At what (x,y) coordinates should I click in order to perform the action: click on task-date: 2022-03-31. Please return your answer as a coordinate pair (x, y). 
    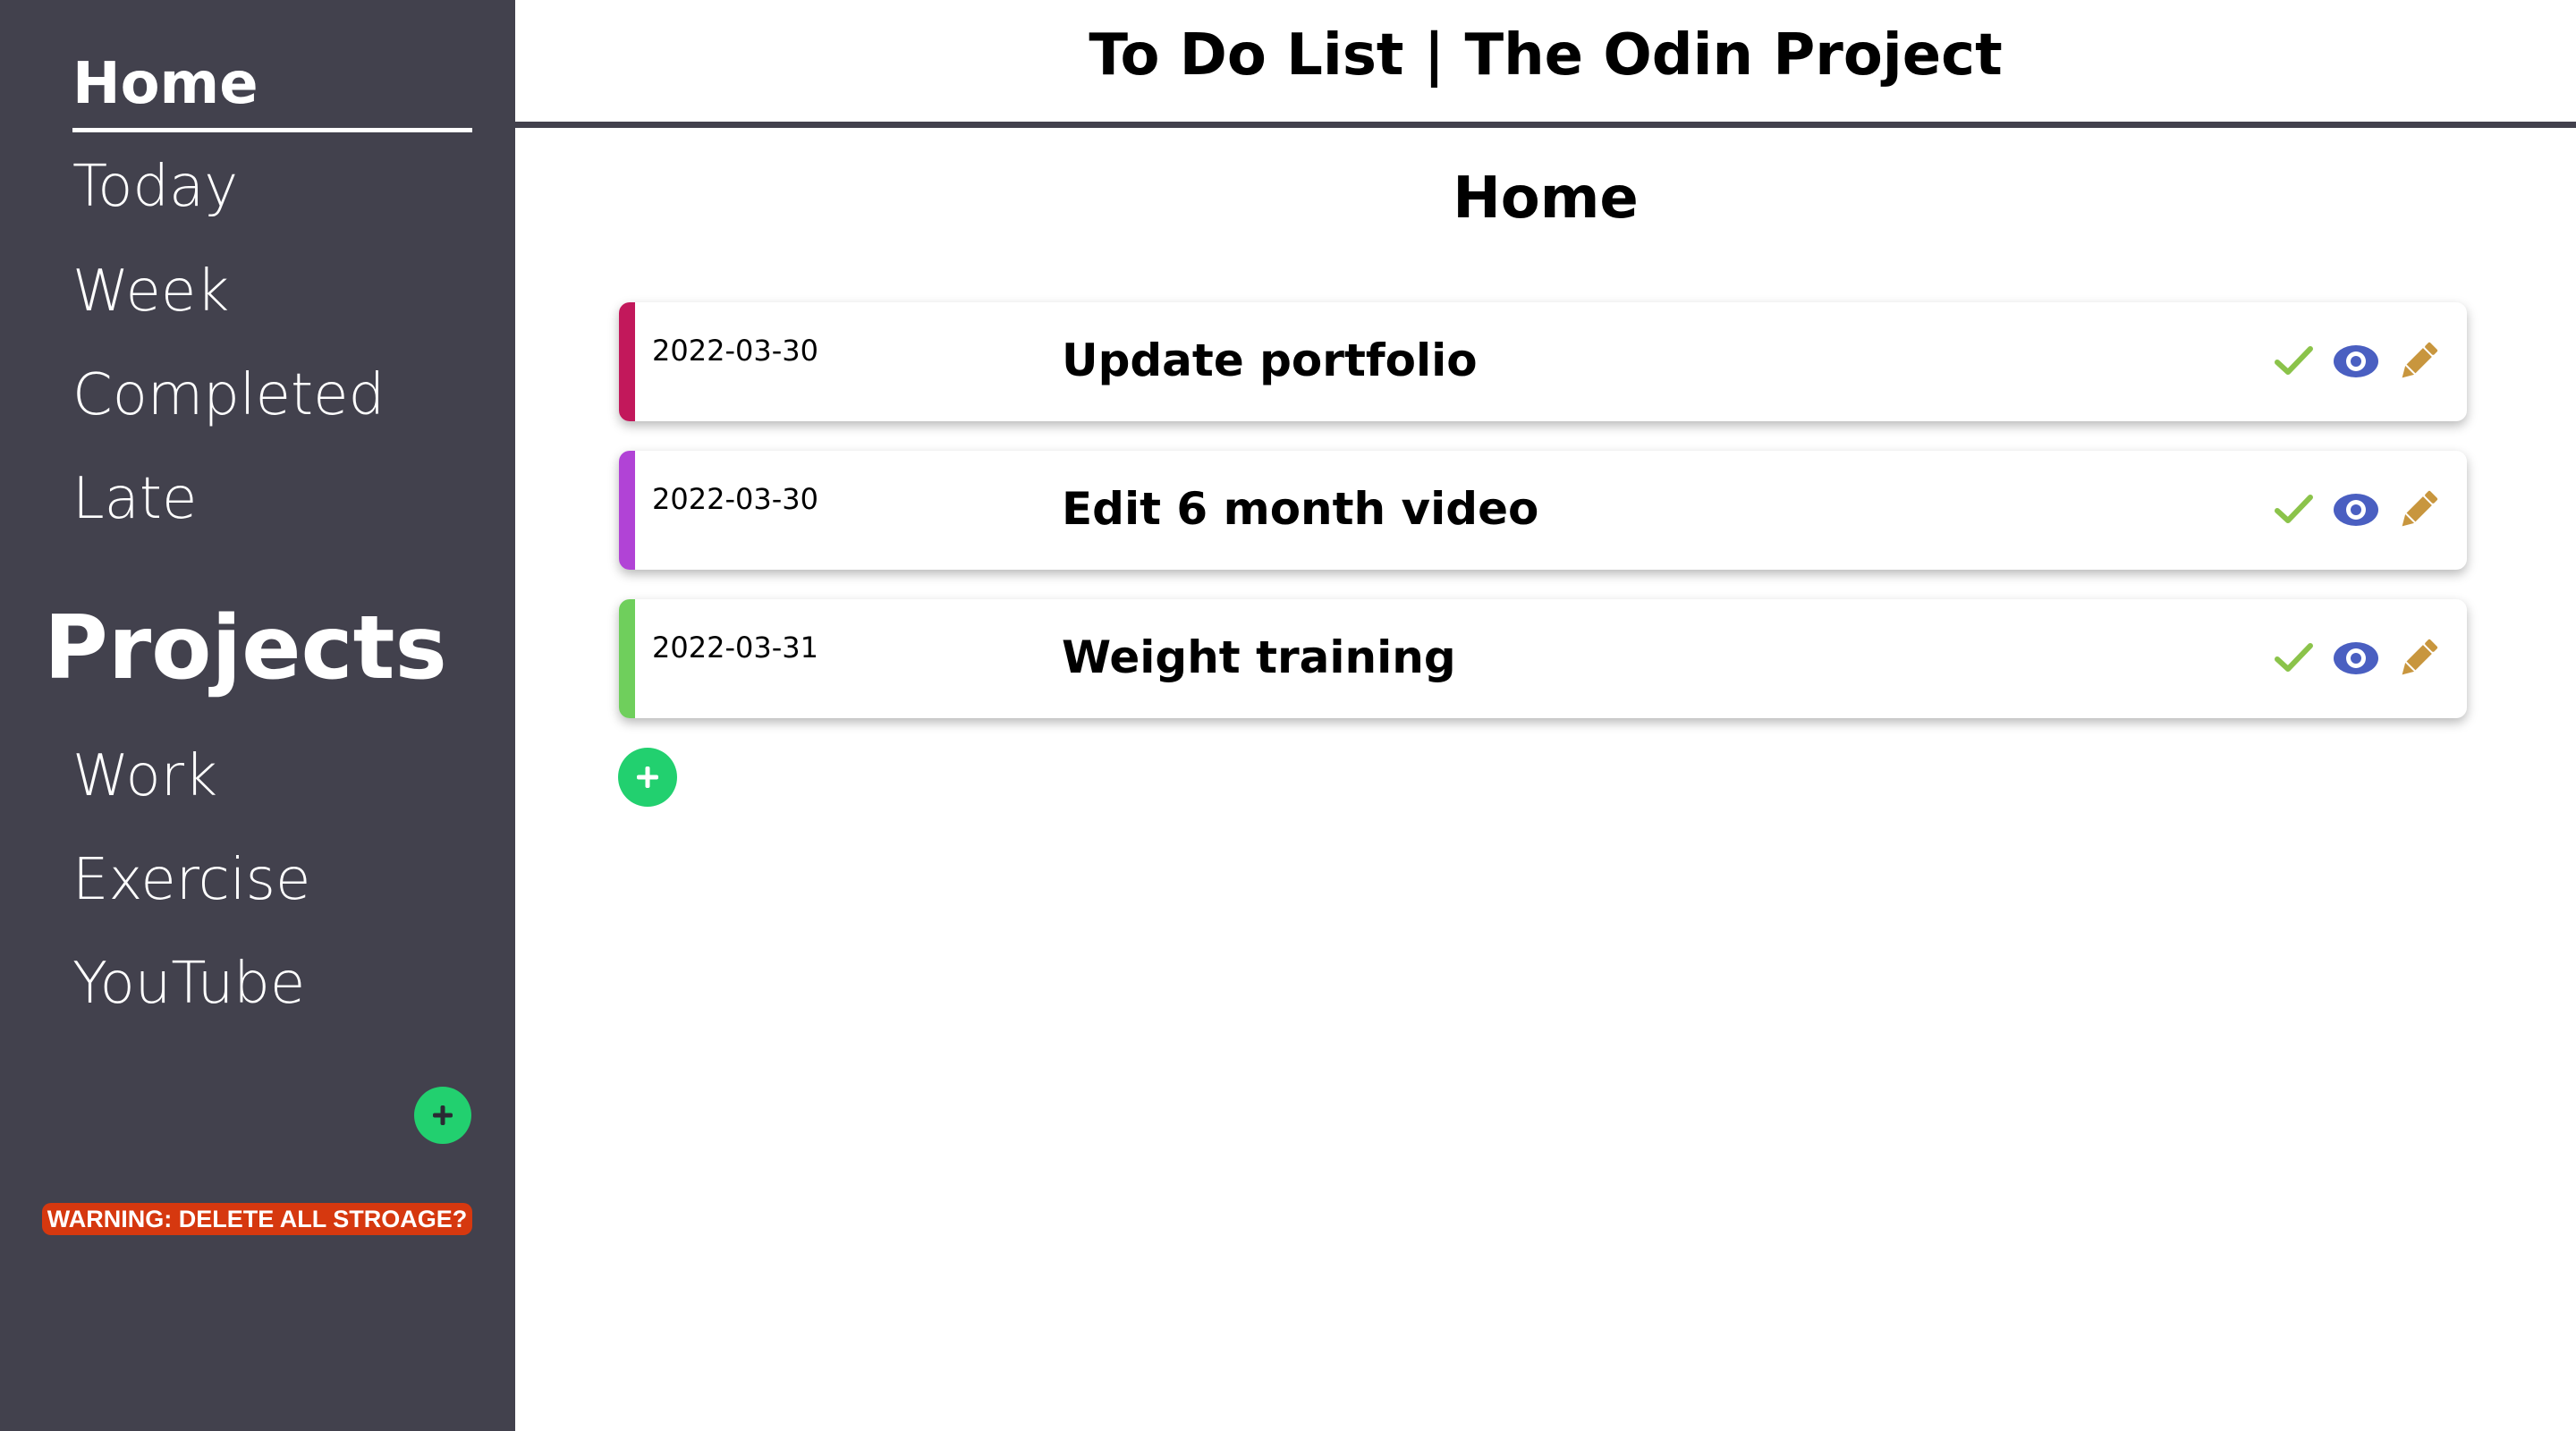
    Looking at the image, I should click on (735, 648).